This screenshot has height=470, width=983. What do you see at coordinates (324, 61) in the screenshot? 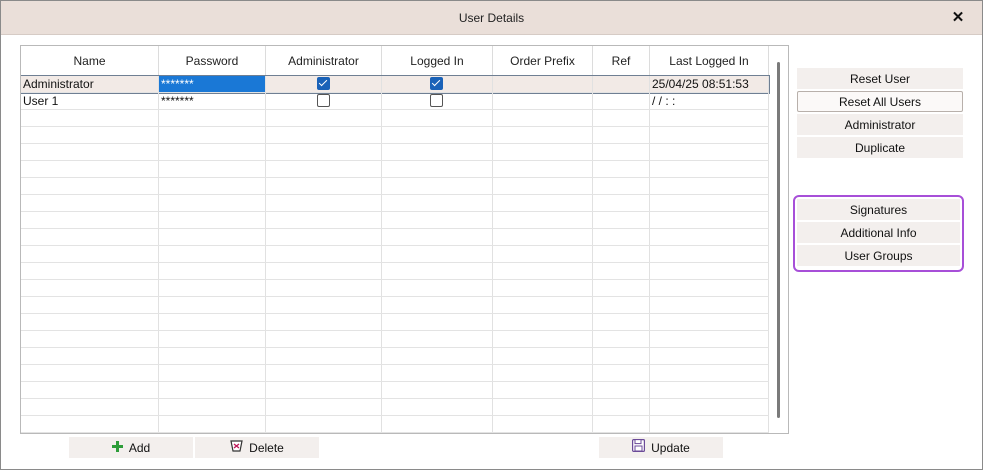
I see `column-header-administrator: Administrator` at bounding box center [324, 61].